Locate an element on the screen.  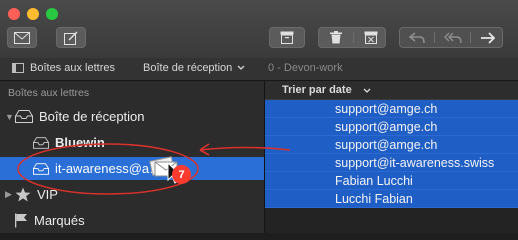
mailboxes-toggle: Boîtes aux lettres is located at coordinates (63, 68).